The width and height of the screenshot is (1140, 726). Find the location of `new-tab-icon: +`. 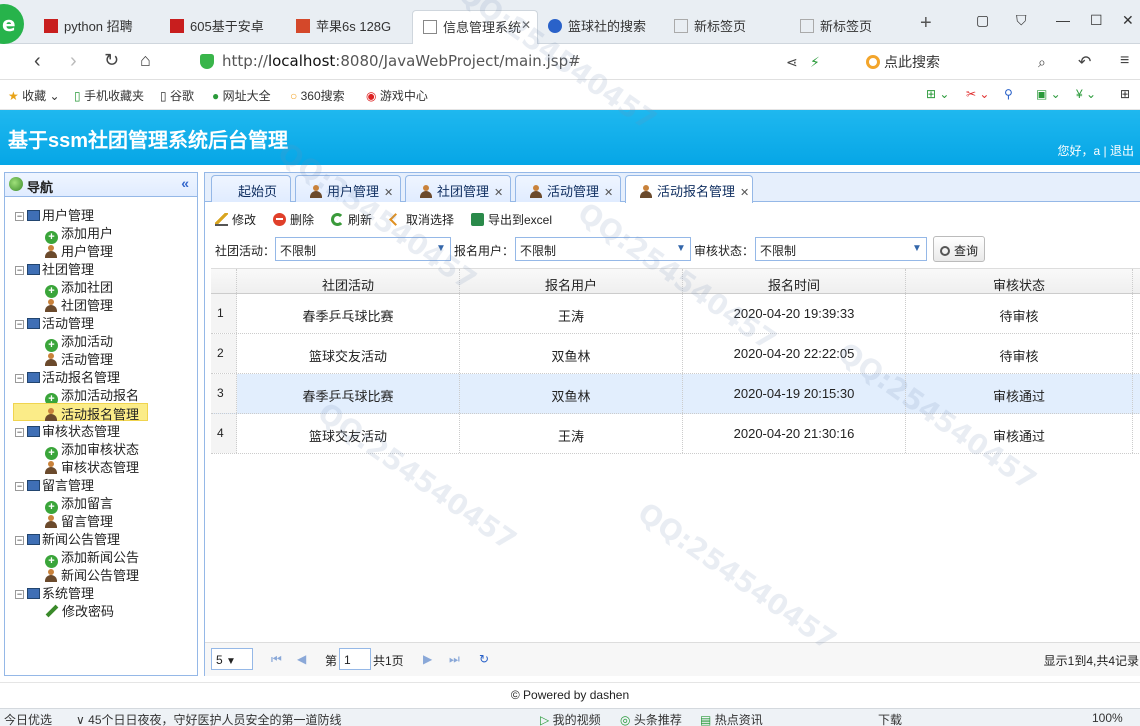

new-tab-icon: + is located at coordinates (926, 23).